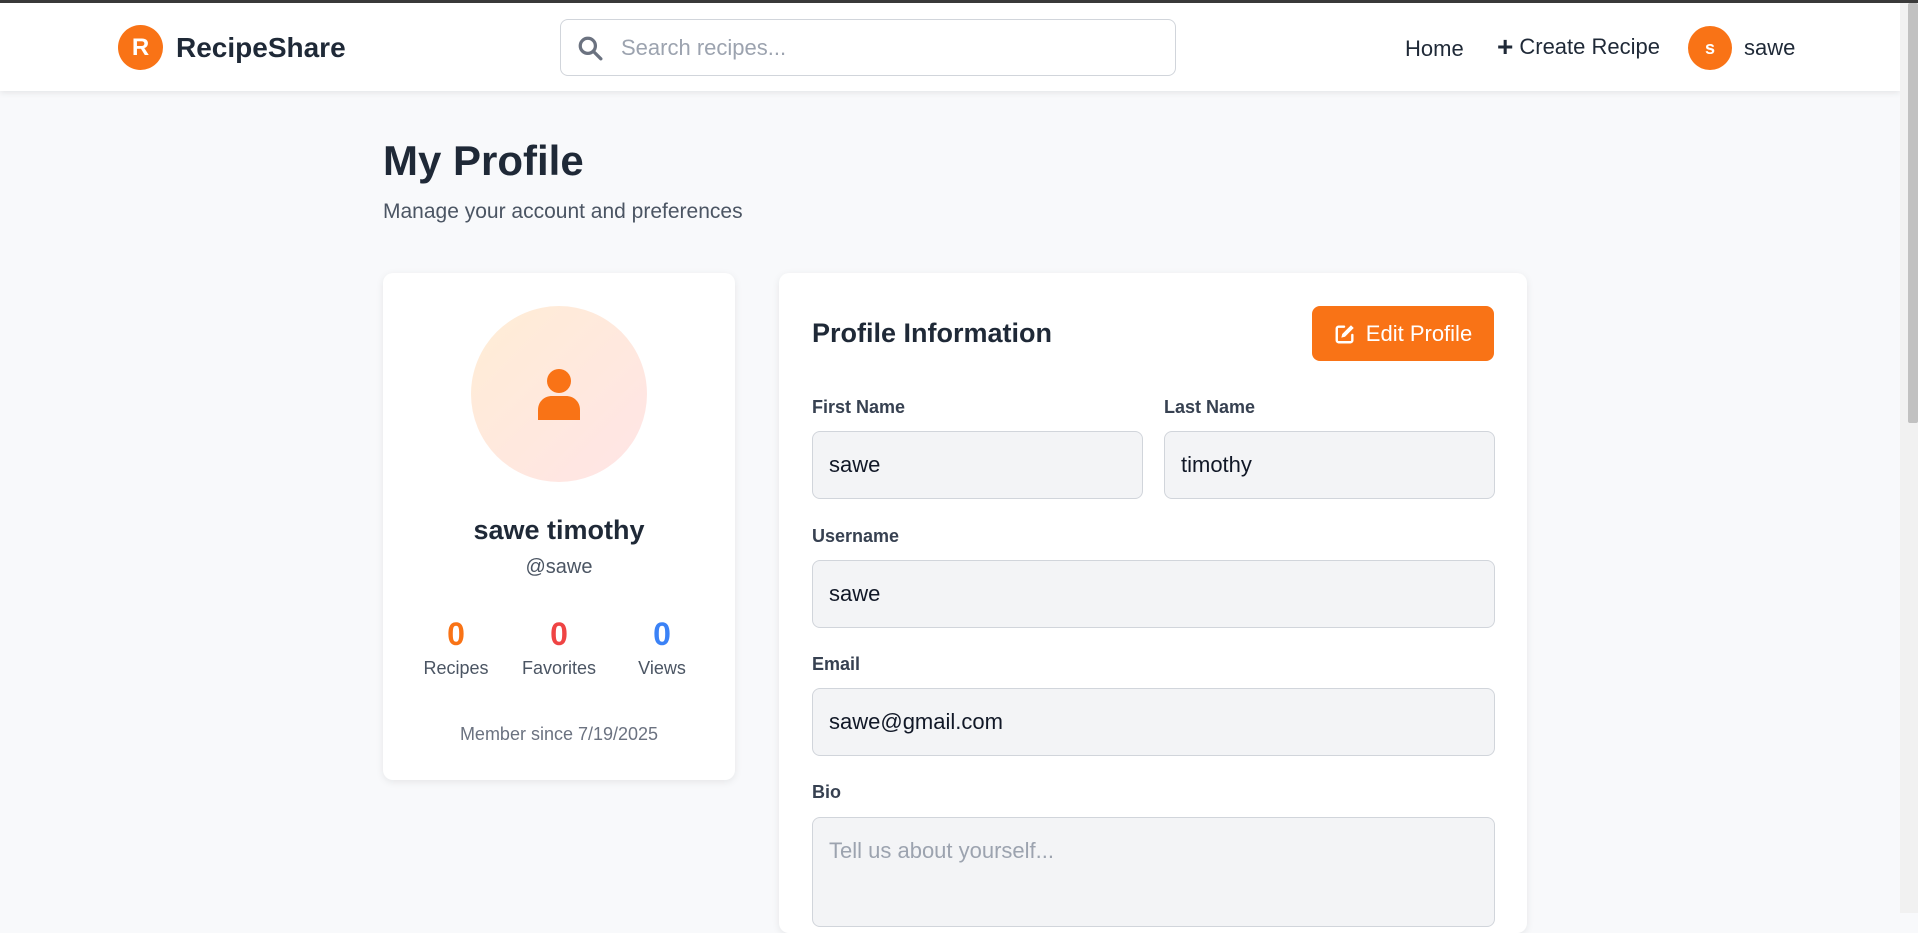 The width and height of the screenshot is (1918, 933). What do you see at coordinates (140, 47) in the screenshot?
I see `logo-badge: R` at bounding box center [140, 47].